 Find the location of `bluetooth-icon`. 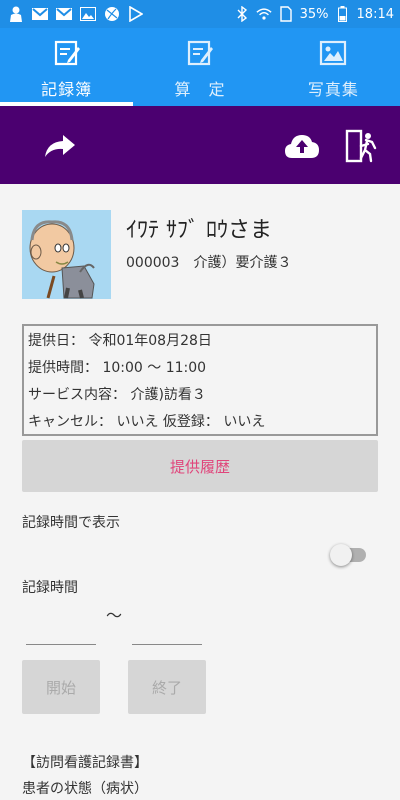

bluetooth-icon is located at coordinates (242, 14).